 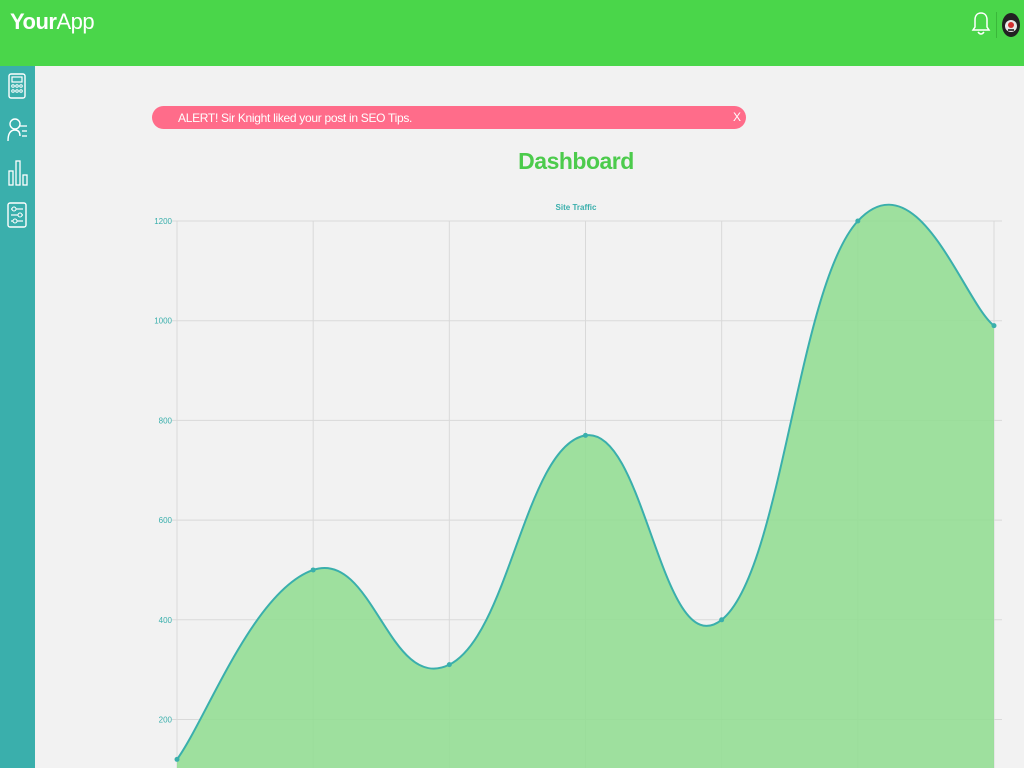 What do you see at coordinates (18, 130) in the screenshot?
I see `users-list-icon` at bounding box center [18, 130].